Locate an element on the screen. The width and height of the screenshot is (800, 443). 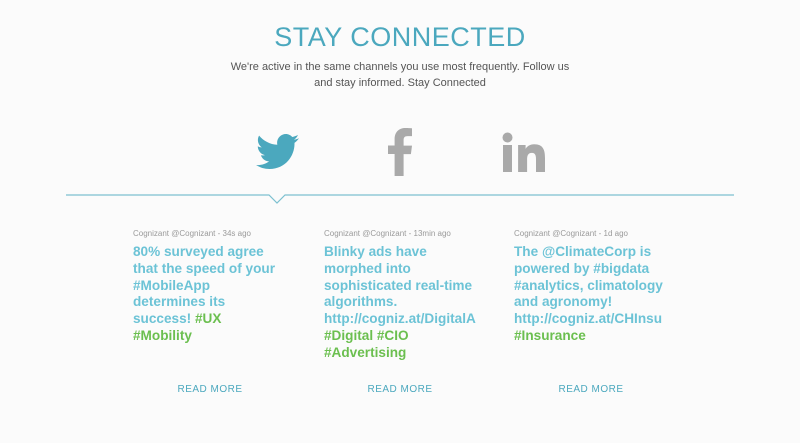
read-more-link-1: READ MORE is located at coordinates (210, 389).